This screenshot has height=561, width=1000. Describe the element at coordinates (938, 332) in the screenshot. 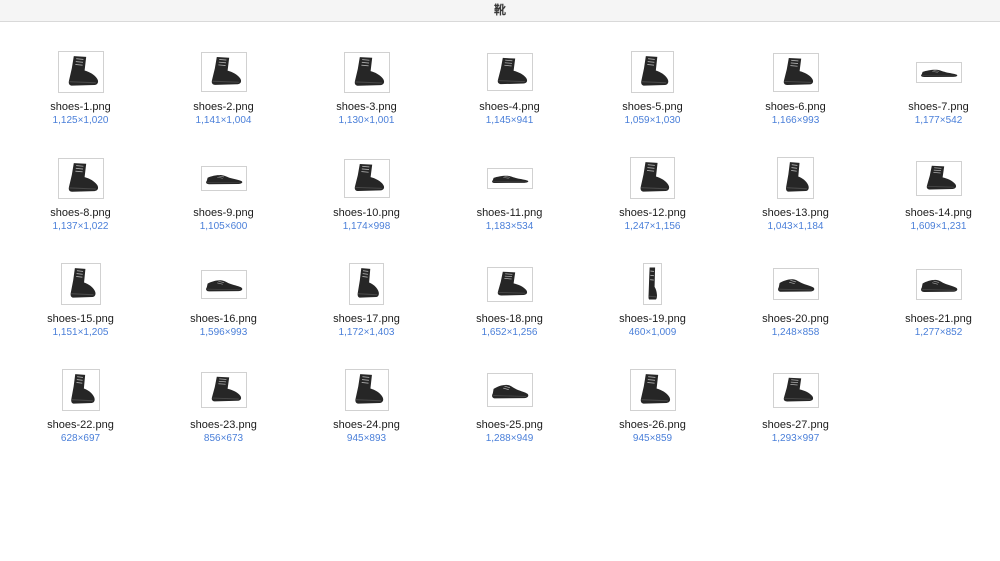

I see `file-dimensions: 1,277×852` at that location.